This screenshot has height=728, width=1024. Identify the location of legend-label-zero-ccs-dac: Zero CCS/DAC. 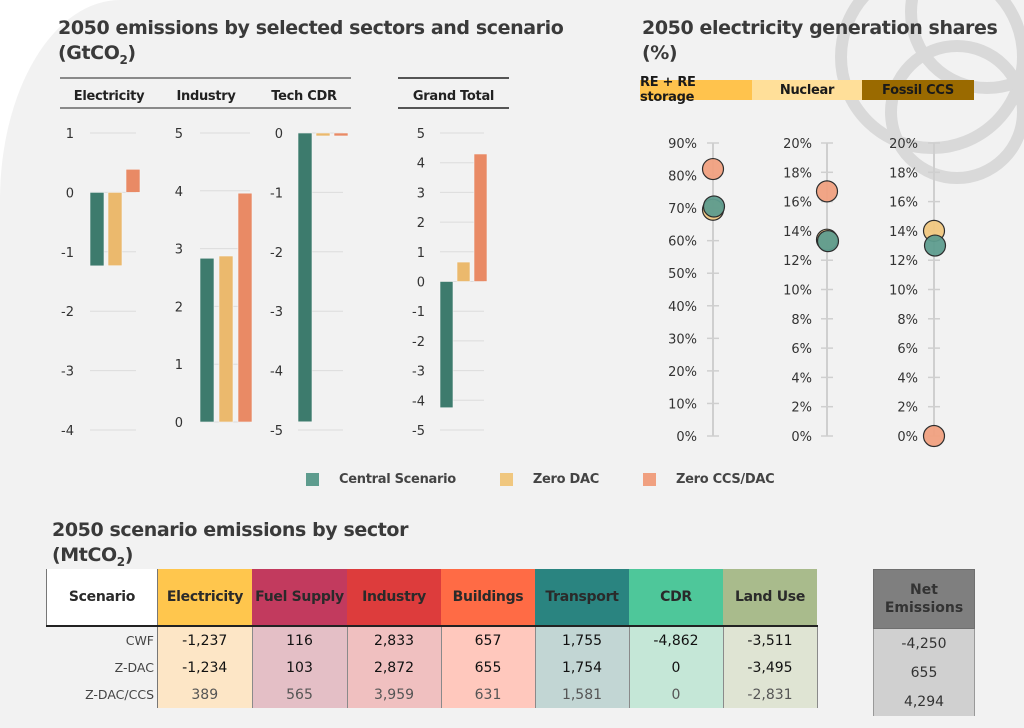
(725, 479).